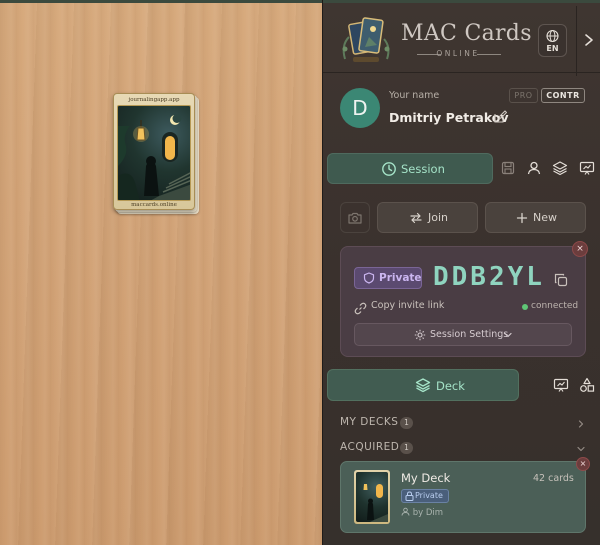 The height and width of the screenshot is (545, 600). Describe the element at coordinates (545, 217) in the screenshot. I see `new-label: New` at that location.